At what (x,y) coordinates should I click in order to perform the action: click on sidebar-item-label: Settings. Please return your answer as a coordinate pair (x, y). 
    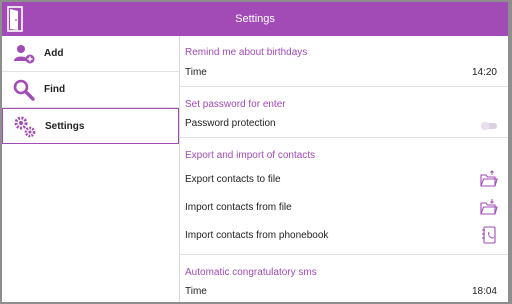
    Looking at the image, I should click on (65, 126).